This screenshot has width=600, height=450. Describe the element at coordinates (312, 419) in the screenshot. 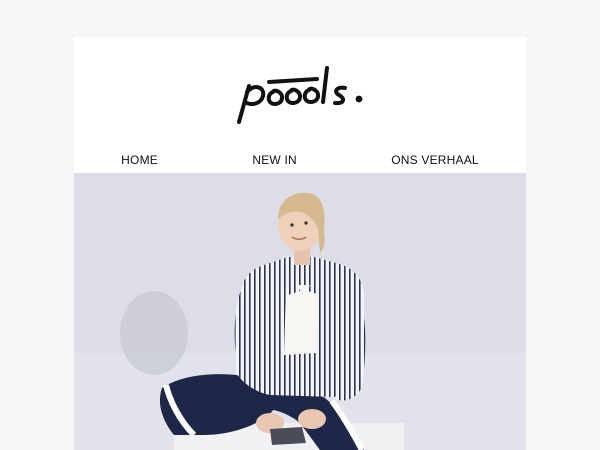

I see `hand-right` at that location.